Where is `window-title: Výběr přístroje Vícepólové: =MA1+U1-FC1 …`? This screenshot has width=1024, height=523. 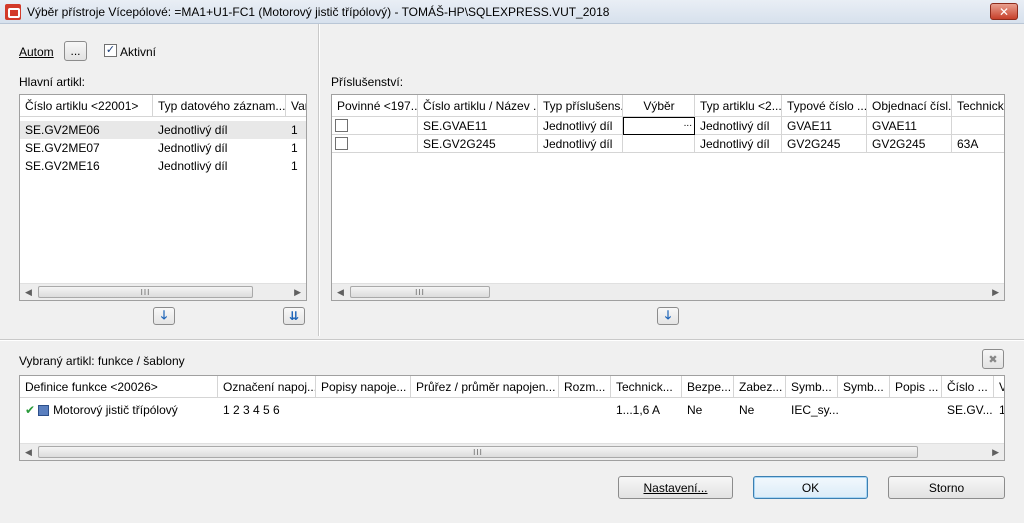
window-title: Výběr přístroje Vícepólové: =MA1+U1-FC1 … is located at coordinates (318, 11).